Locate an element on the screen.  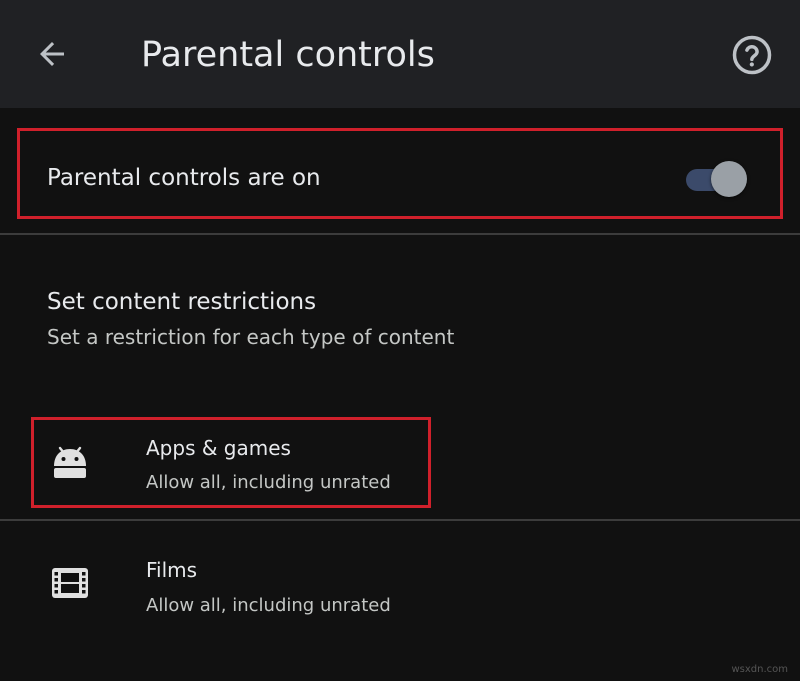
section-title: Set content restrictions is located at coordinates (182, 302).